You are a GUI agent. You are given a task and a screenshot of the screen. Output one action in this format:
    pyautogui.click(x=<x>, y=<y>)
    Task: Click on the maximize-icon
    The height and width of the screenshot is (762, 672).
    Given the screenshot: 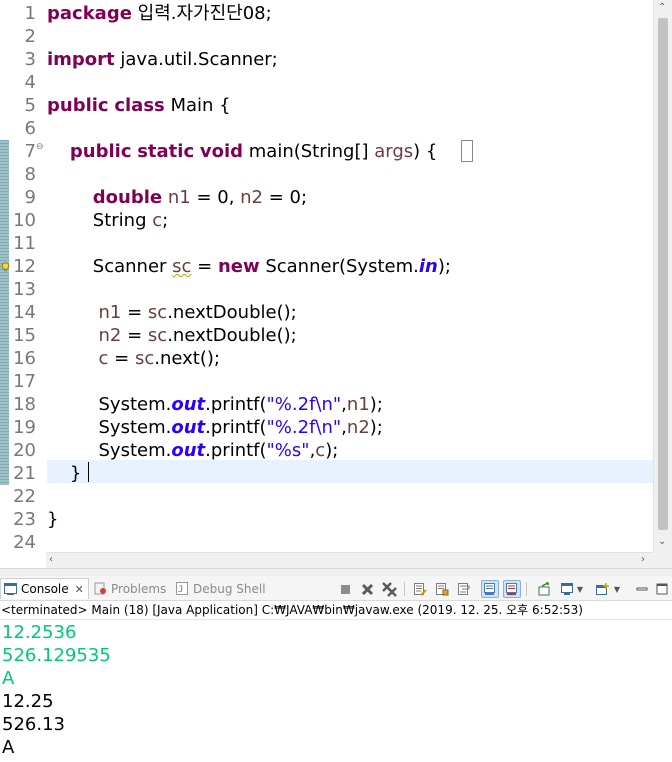 What is the action you would take?
    pyautogui.click(x=662, y=589)
    